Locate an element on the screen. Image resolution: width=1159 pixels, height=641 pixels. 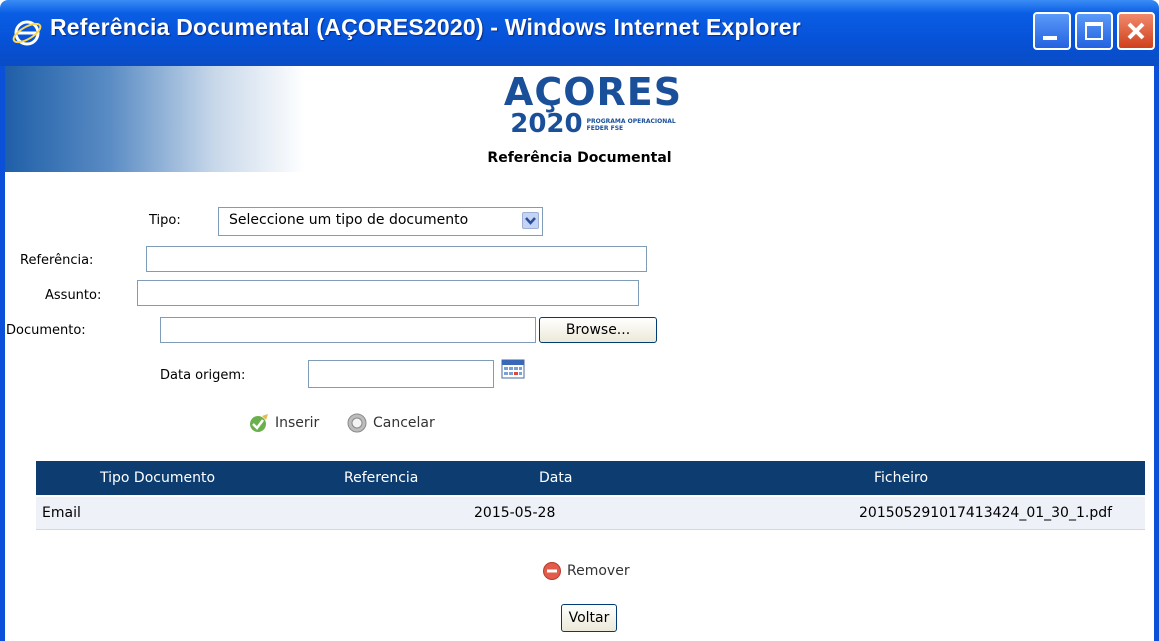
referencia-label: Referência: is located at coordinates (57, 260).